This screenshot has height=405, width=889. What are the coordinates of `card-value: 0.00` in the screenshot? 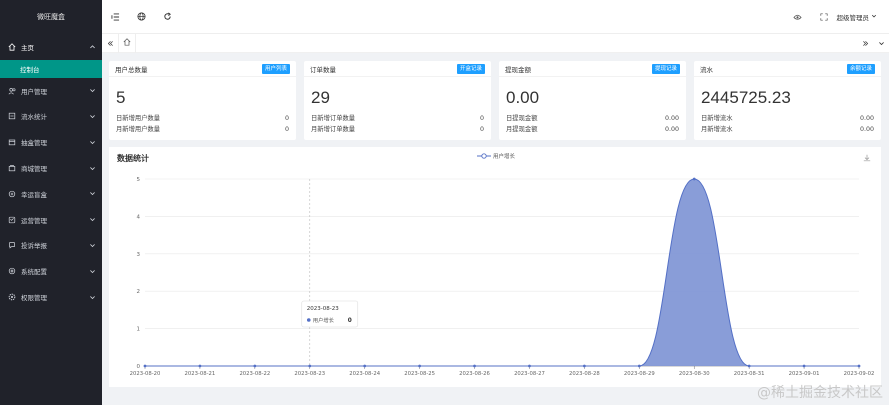 It's located at (523, 97).